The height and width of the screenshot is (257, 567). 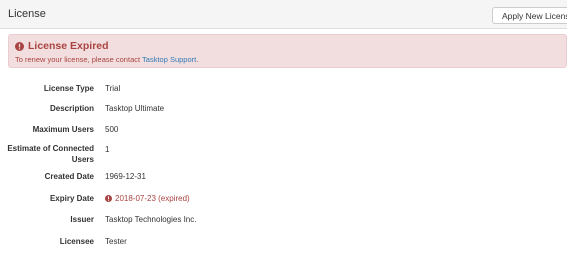 What do you see at coordinates (69, 176) in the screenshot?
I see `created-date-label: Created Date` at bounding box center [69, 176].